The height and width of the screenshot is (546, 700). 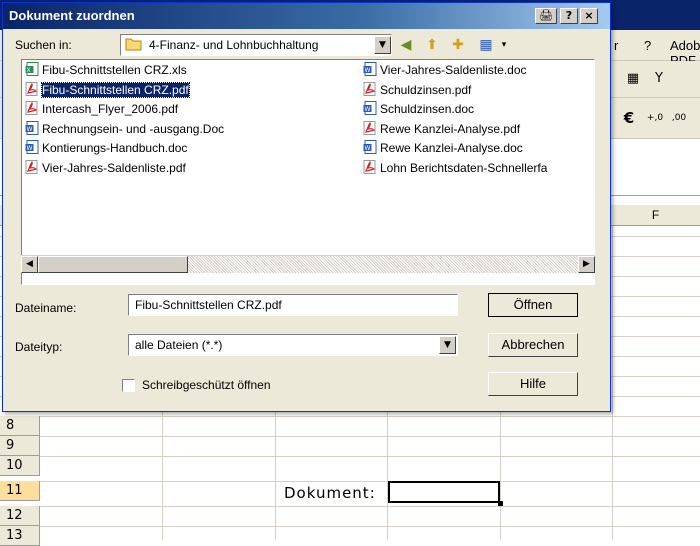 What do you see at coordinates (629, 118) in the screenshot?
I see `euro-icon: €` at bounding box center [629, 118].